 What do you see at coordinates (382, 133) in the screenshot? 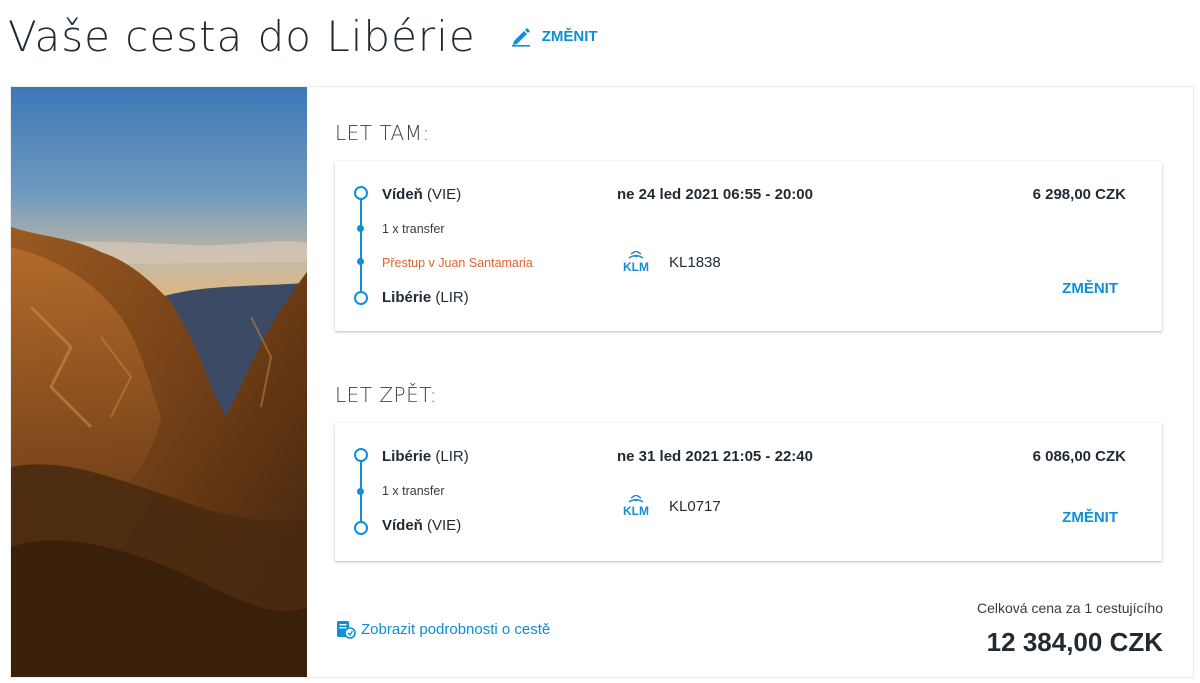
I see `outbound-title: LET TAM:` at bounding box center [382, 133].